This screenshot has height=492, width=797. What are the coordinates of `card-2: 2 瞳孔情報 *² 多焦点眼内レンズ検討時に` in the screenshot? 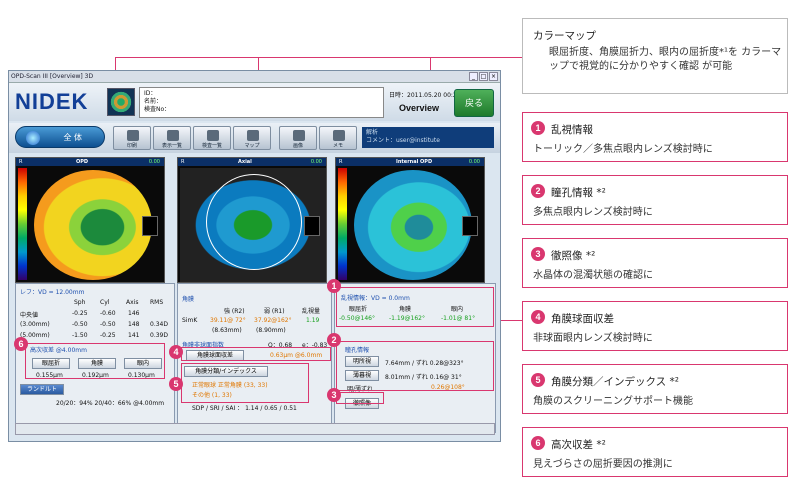 It's located at (655, 200).